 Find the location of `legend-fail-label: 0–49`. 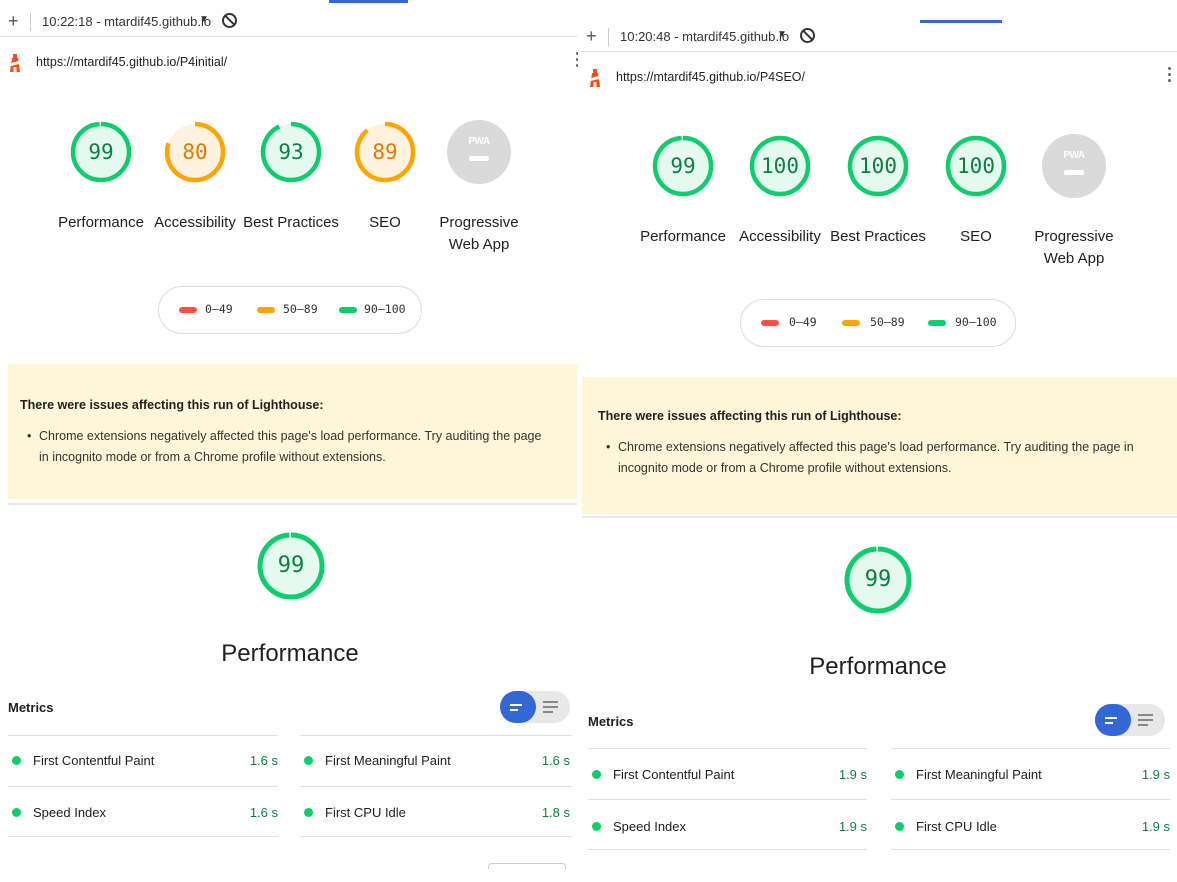

legend-fail-label: 0–49 is located at coordinates (219, 309).